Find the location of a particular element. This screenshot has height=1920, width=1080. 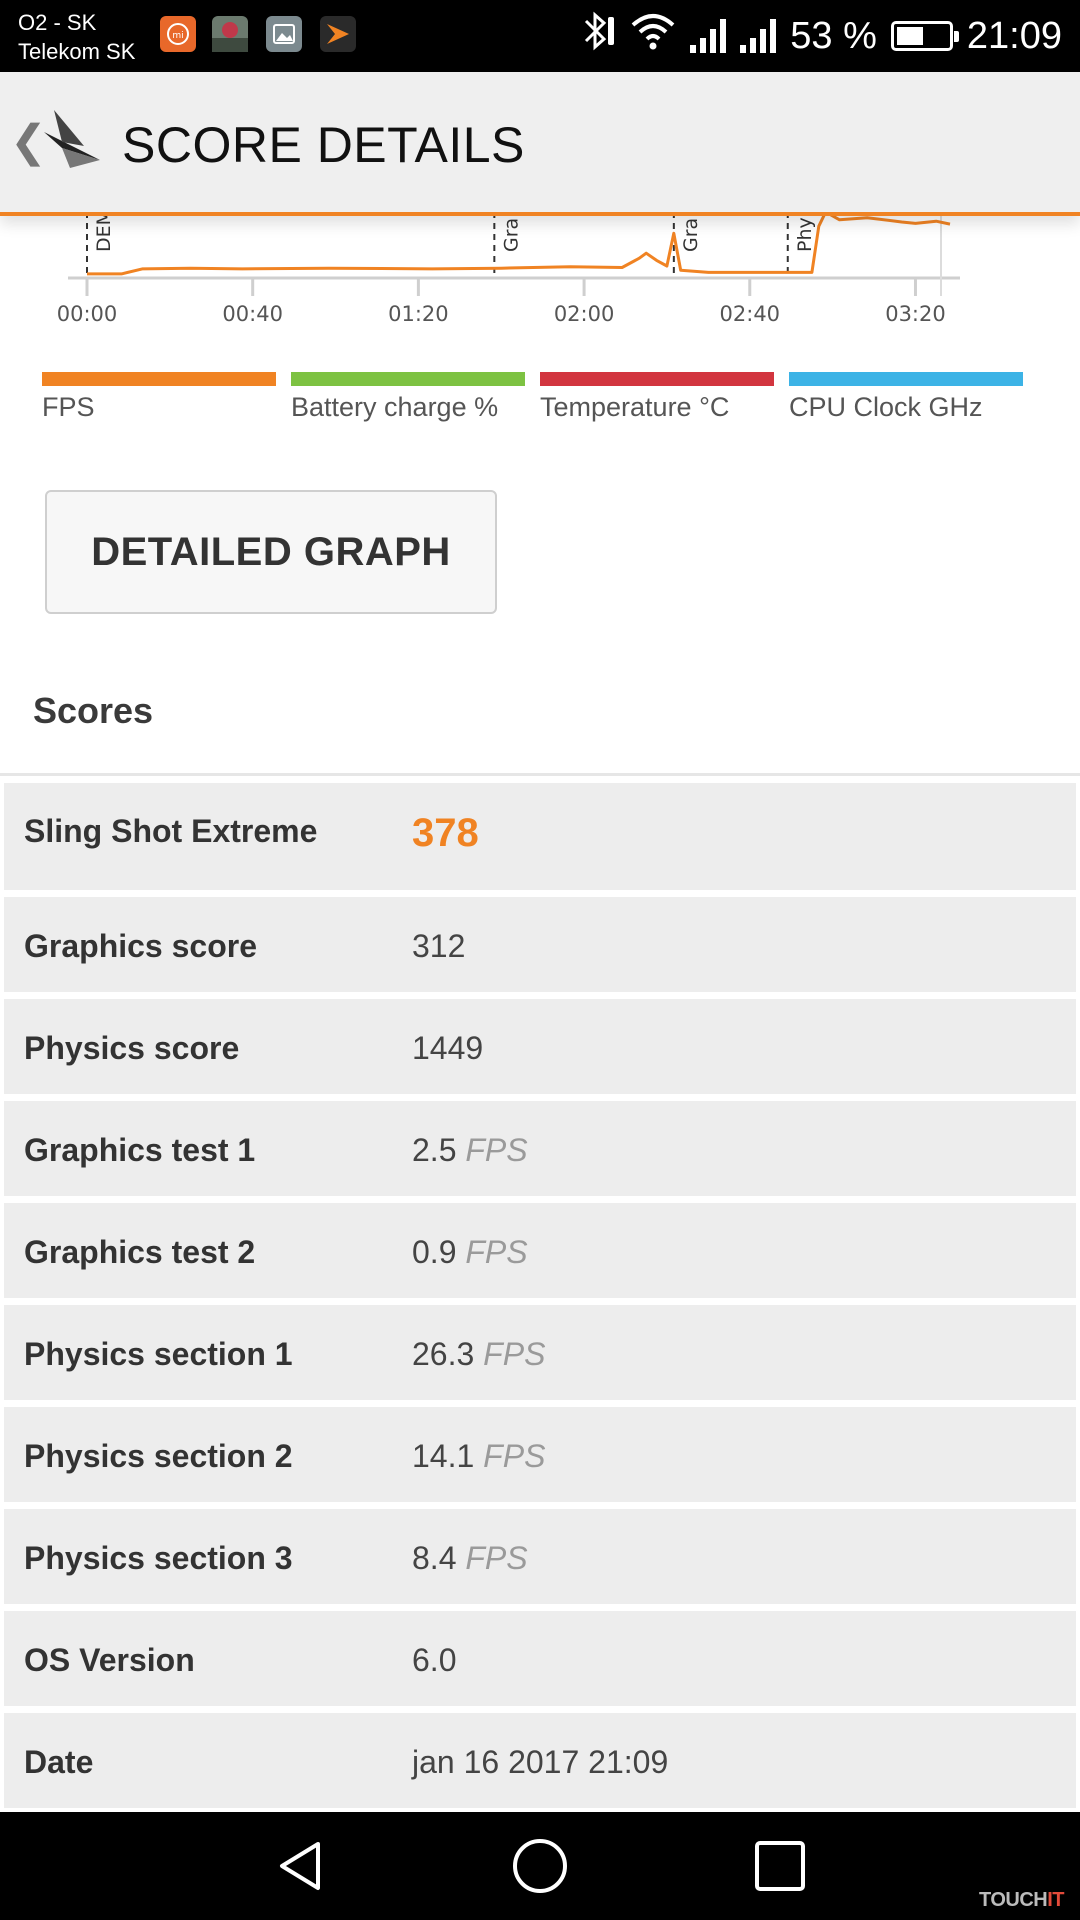

scores-heading: Scores is located at coordinates (93, 710).